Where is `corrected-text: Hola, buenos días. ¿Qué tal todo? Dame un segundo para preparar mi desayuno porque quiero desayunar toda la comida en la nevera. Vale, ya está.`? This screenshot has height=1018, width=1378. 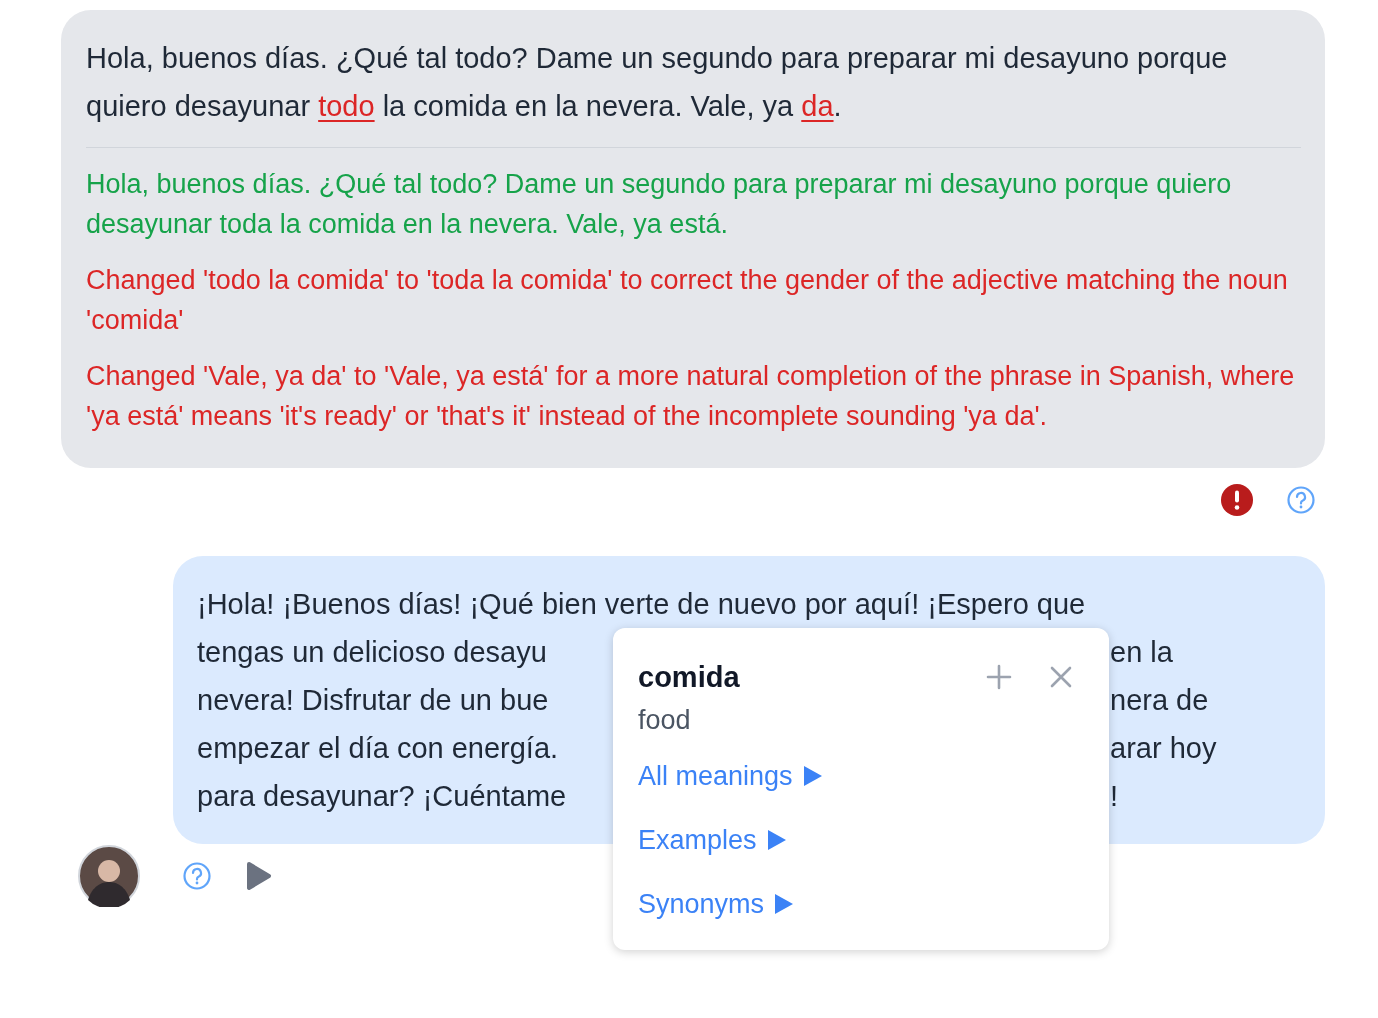
corrected-text: Hola, buenos días. ¿Qué tal todo? Dame un segundo para preparar mi desayuno porque quiero desayunar toda la comida en la nevera. Vale, ya está. is located at coordinates (659, 204).